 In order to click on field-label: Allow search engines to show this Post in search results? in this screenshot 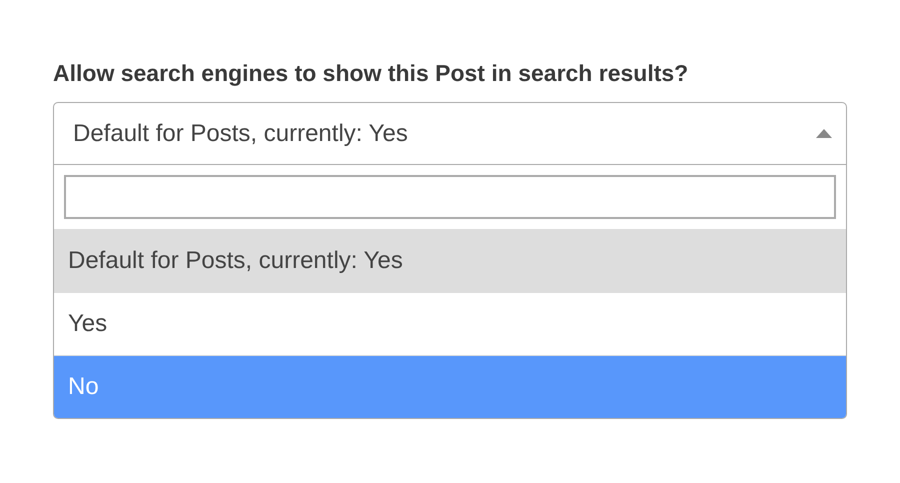, I will do `click(371, 73)`.